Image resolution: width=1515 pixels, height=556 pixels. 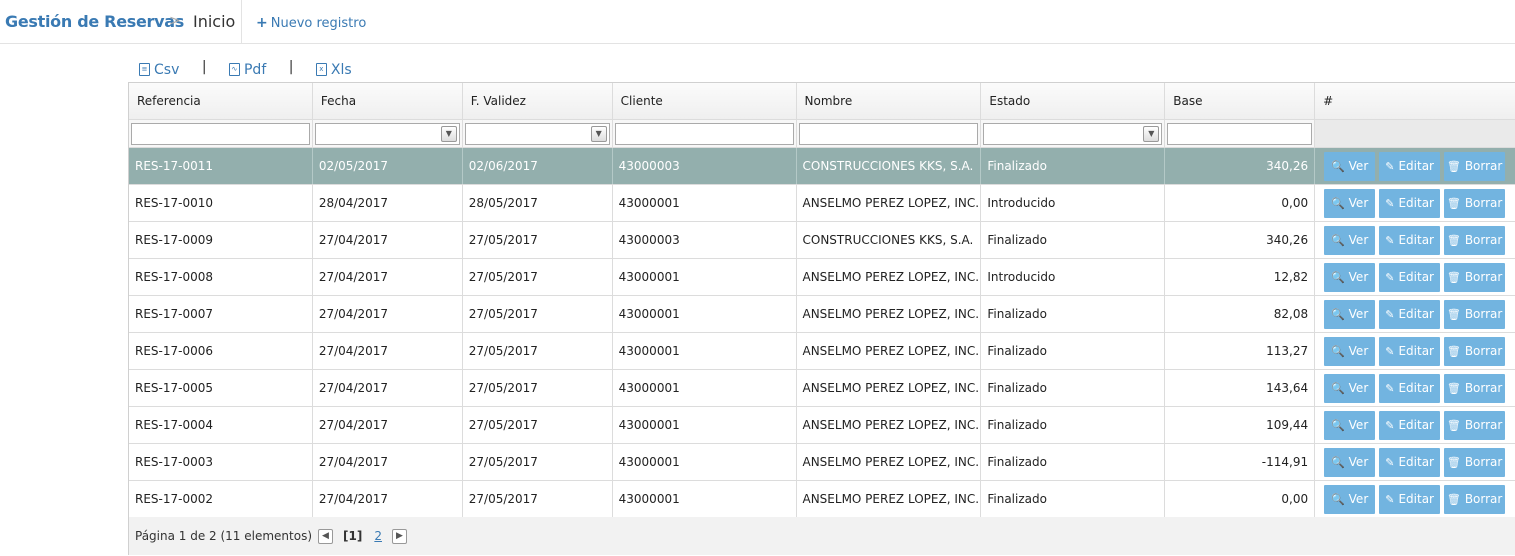 I want to click on export-csv-link: ≡ Csv, so click(x=159, y=70).